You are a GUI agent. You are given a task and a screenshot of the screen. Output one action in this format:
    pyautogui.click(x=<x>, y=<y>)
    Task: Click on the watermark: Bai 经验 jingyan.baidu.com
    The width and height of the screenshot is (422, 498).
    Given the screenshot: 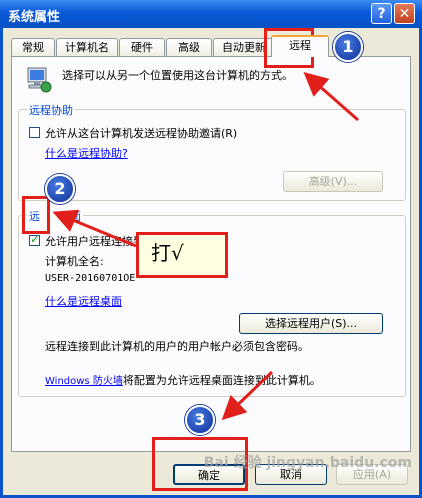 What is the action you would take?
    pyautogui.click(x=307, y=463)
    